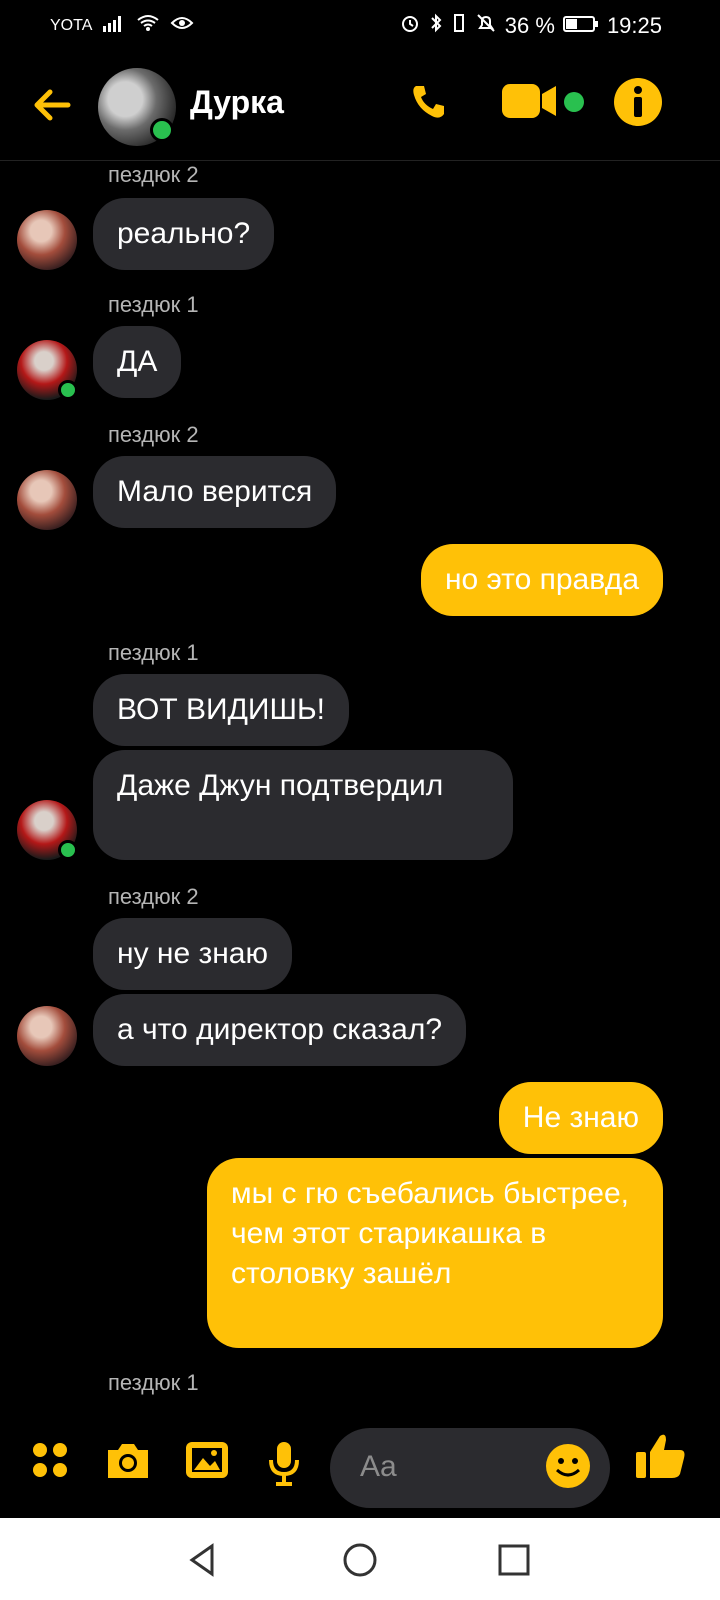 The image size is (720, 1600). I want to click on system-navigation-bar, so click(360, 1559).